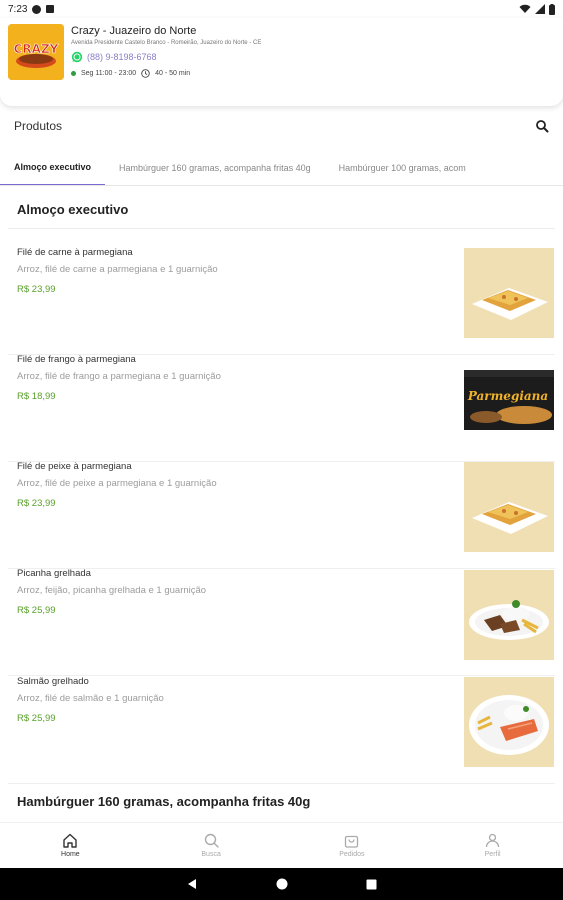  I want to click on store-logo: CRAZY, so click(36, 52).